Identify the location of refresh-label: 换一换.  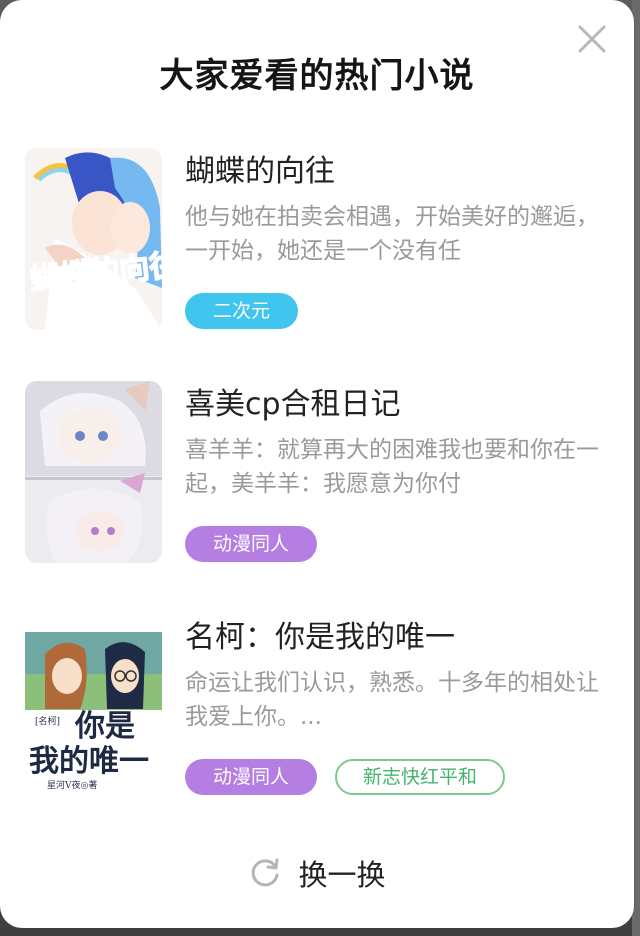
(342, 875).